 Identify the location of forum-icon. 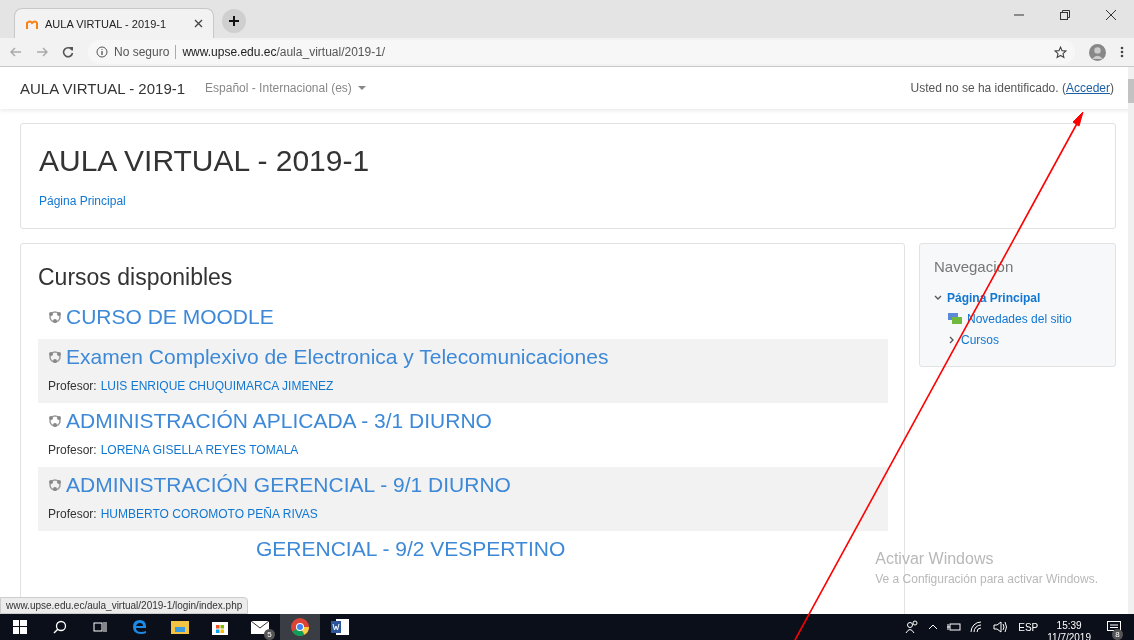
(955, 318).